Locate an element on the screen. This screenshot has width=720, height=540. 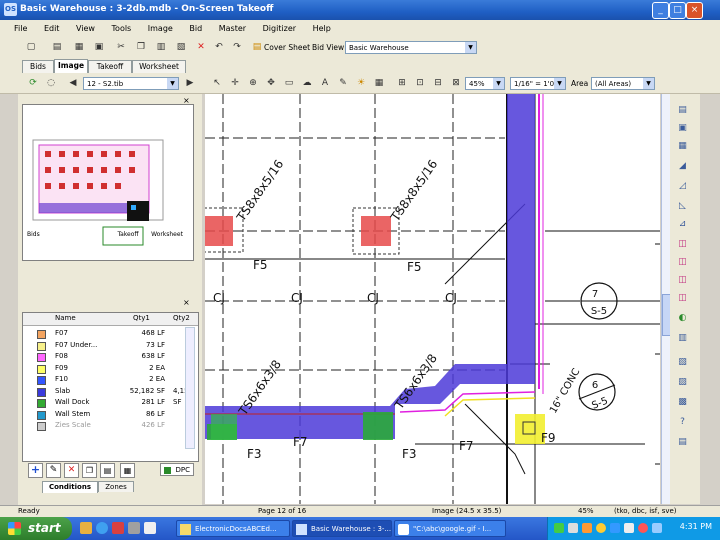
tab-bids: Bids is located at coordinates (38, 66).